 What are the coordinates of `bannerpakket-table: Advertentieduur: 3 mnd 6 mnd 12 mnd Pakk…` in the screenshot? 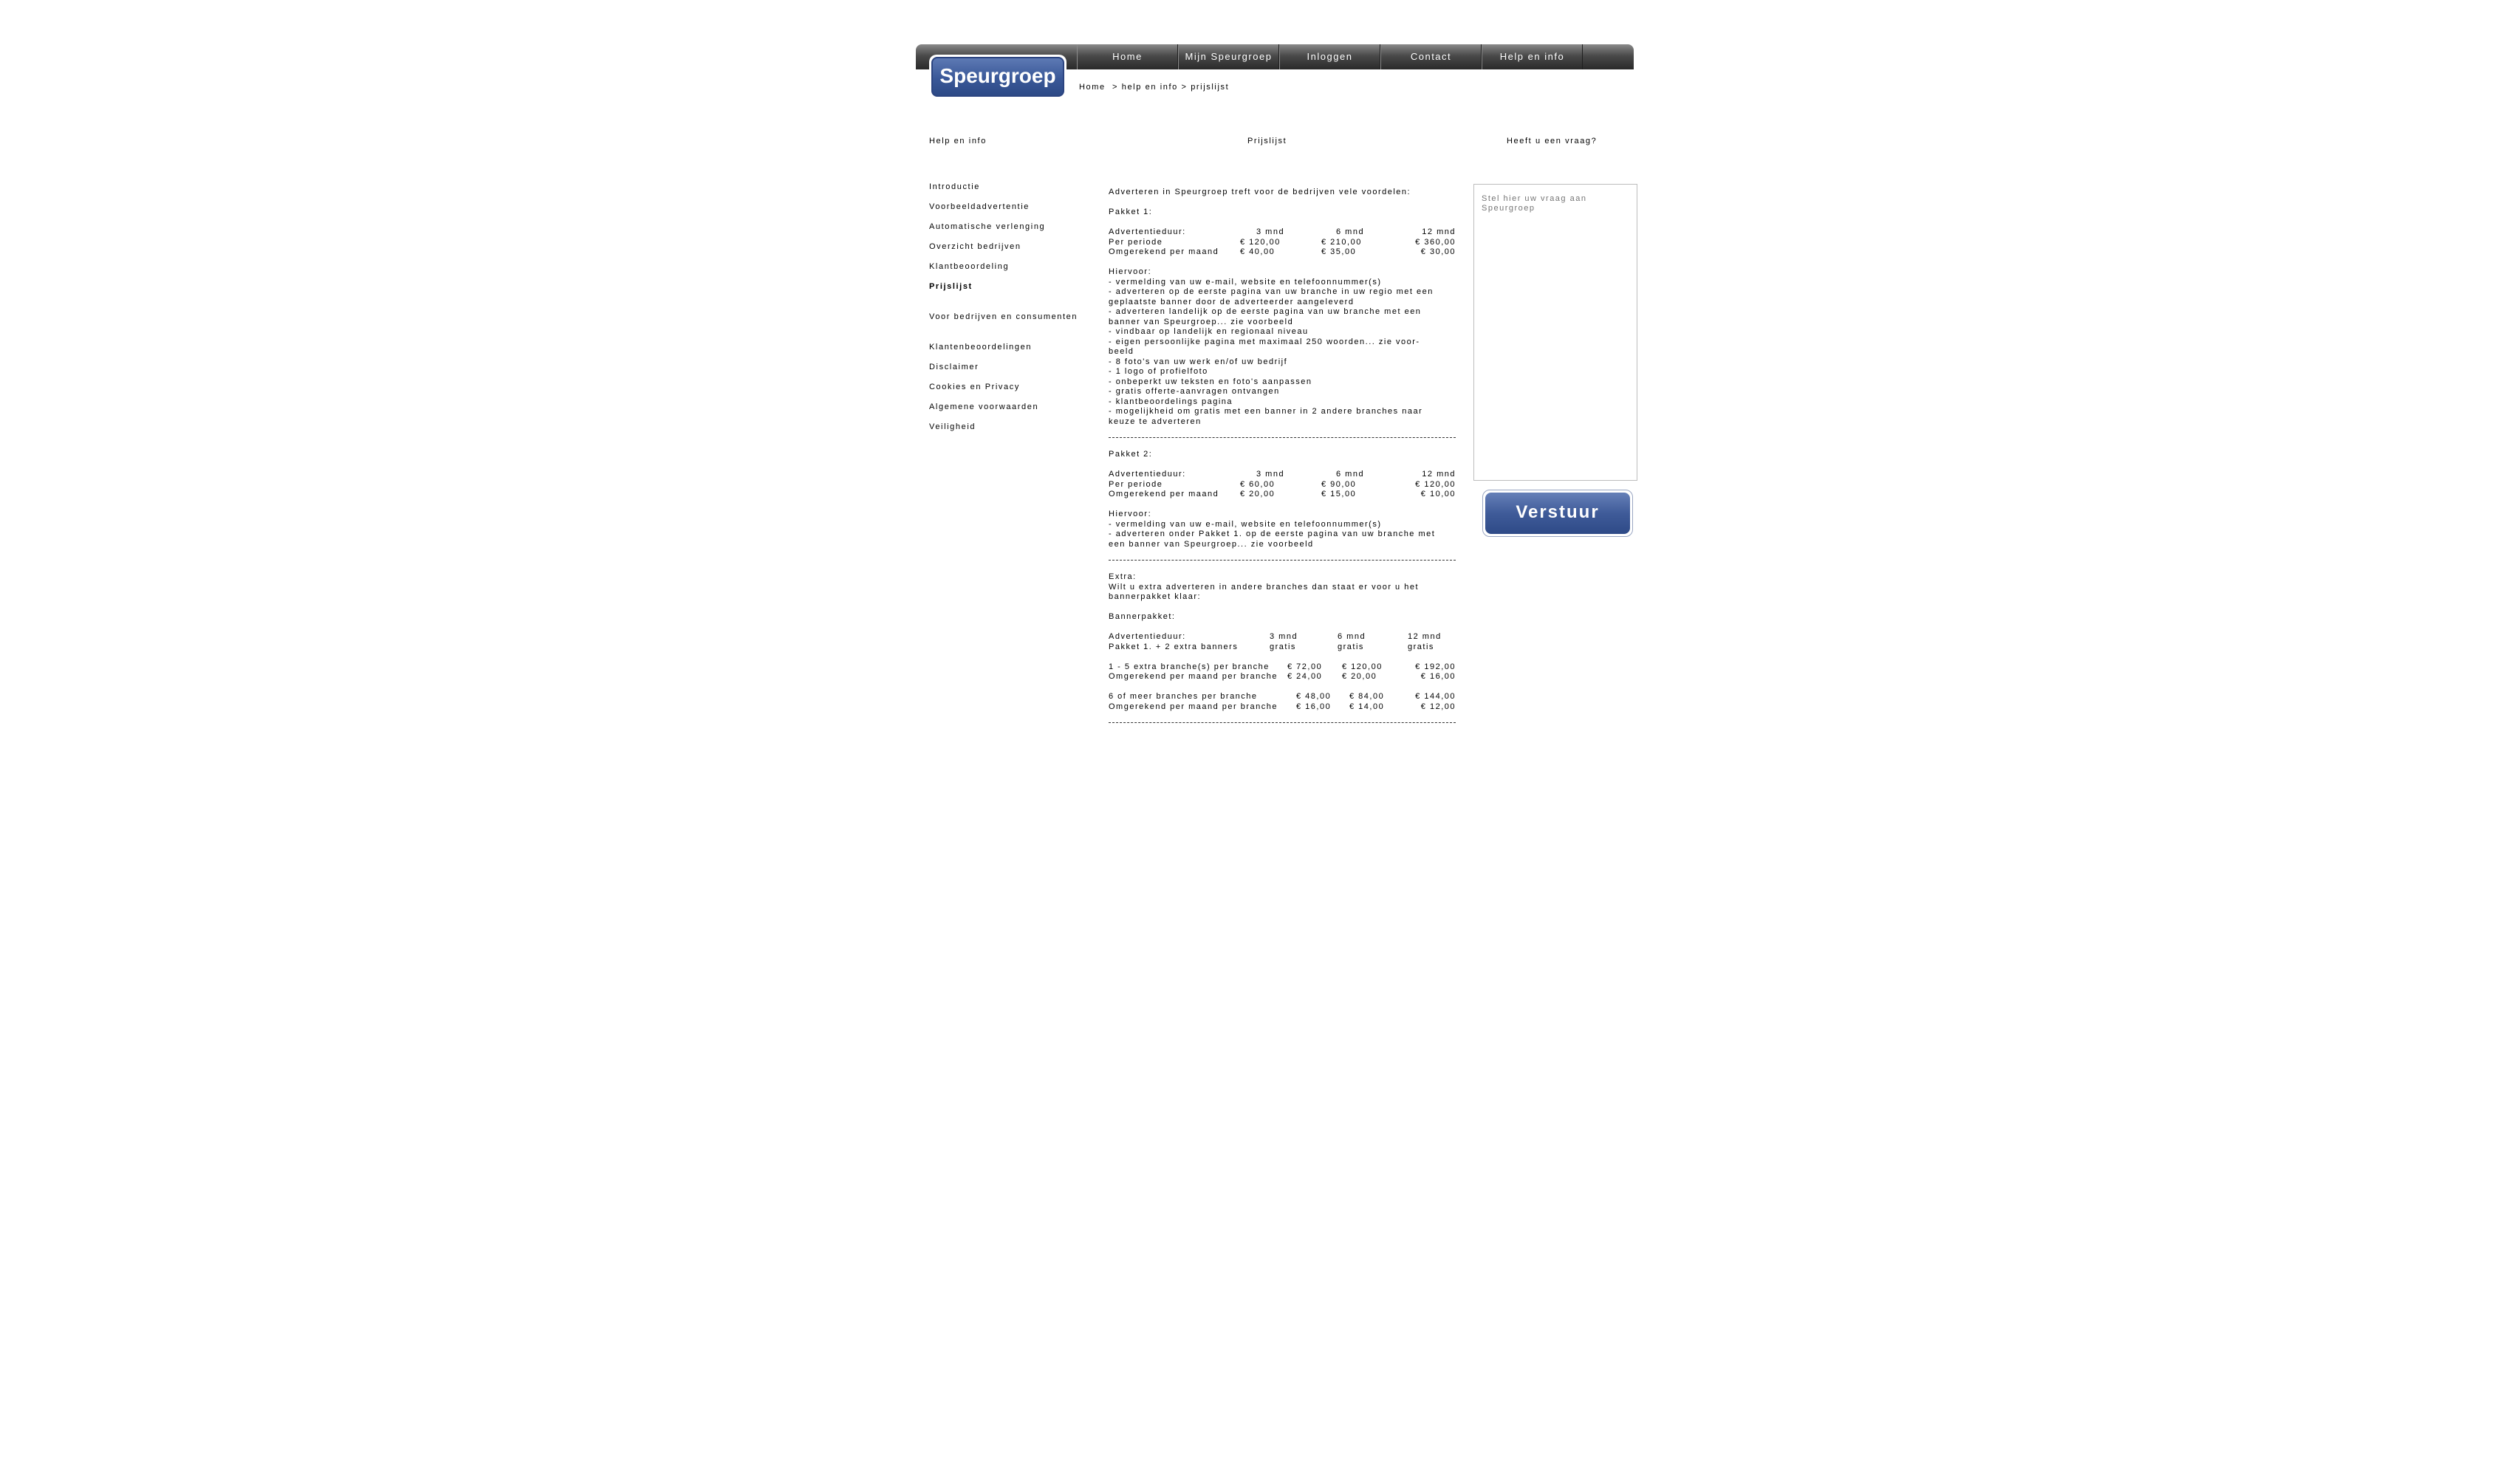 It's located at (1282, 642).